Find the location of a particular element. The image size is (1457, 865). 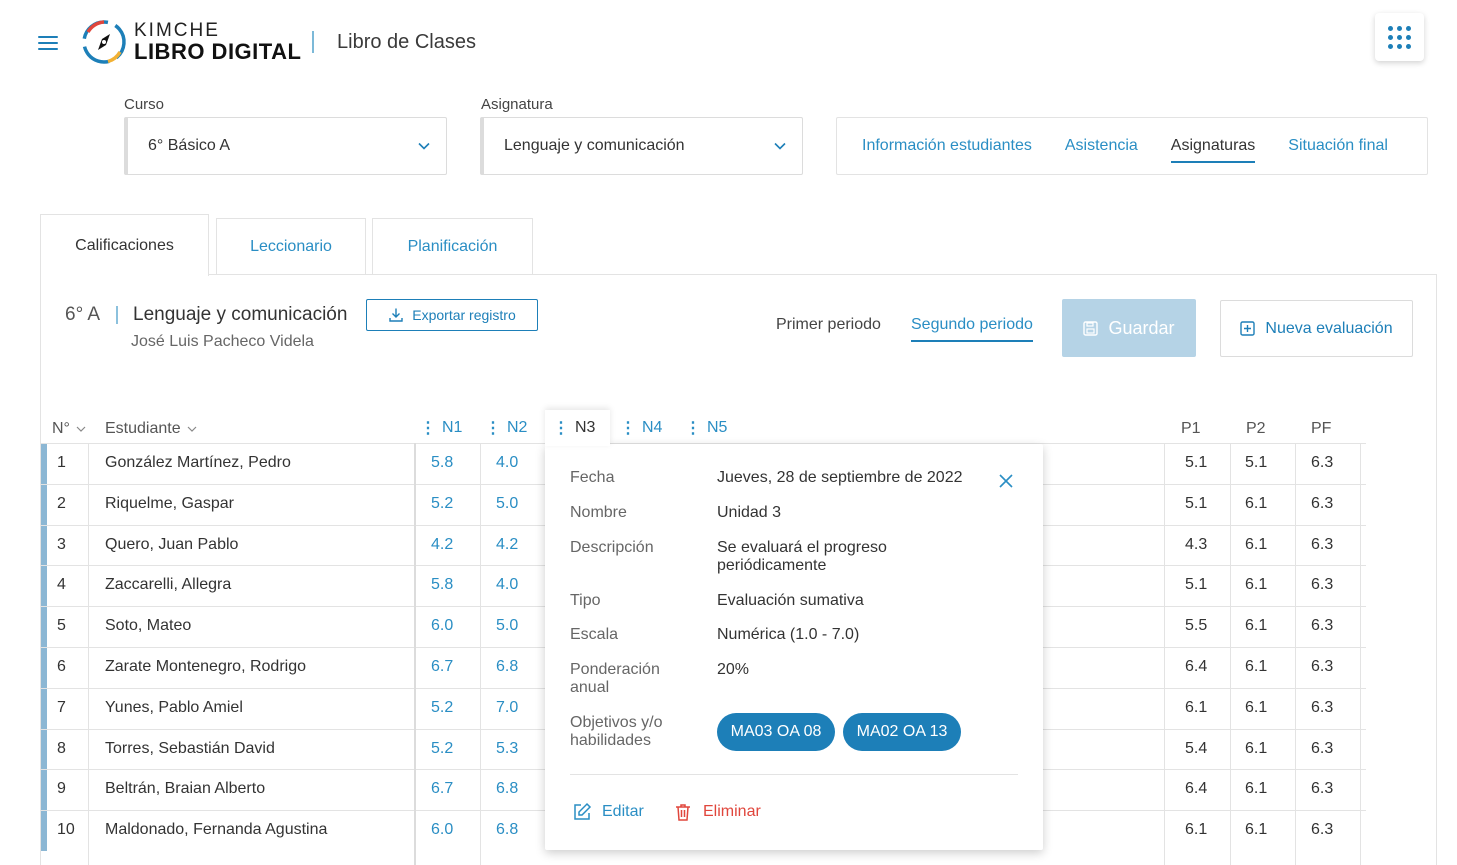

nav-asignaturas: Asignaturas is located at coordinates (1212, 147).